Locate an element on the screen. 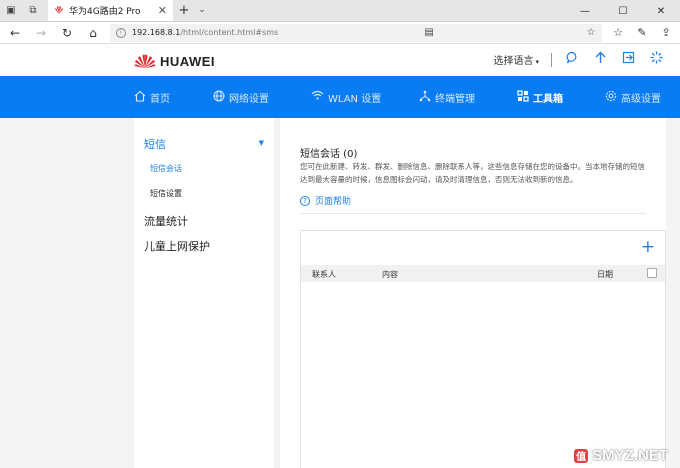  browser-tab-bar: ▣ ⧉ 华为4G路由2 Pro ✕ + ⌄ — ☐ ✕ is located at coordinates (340, 11).